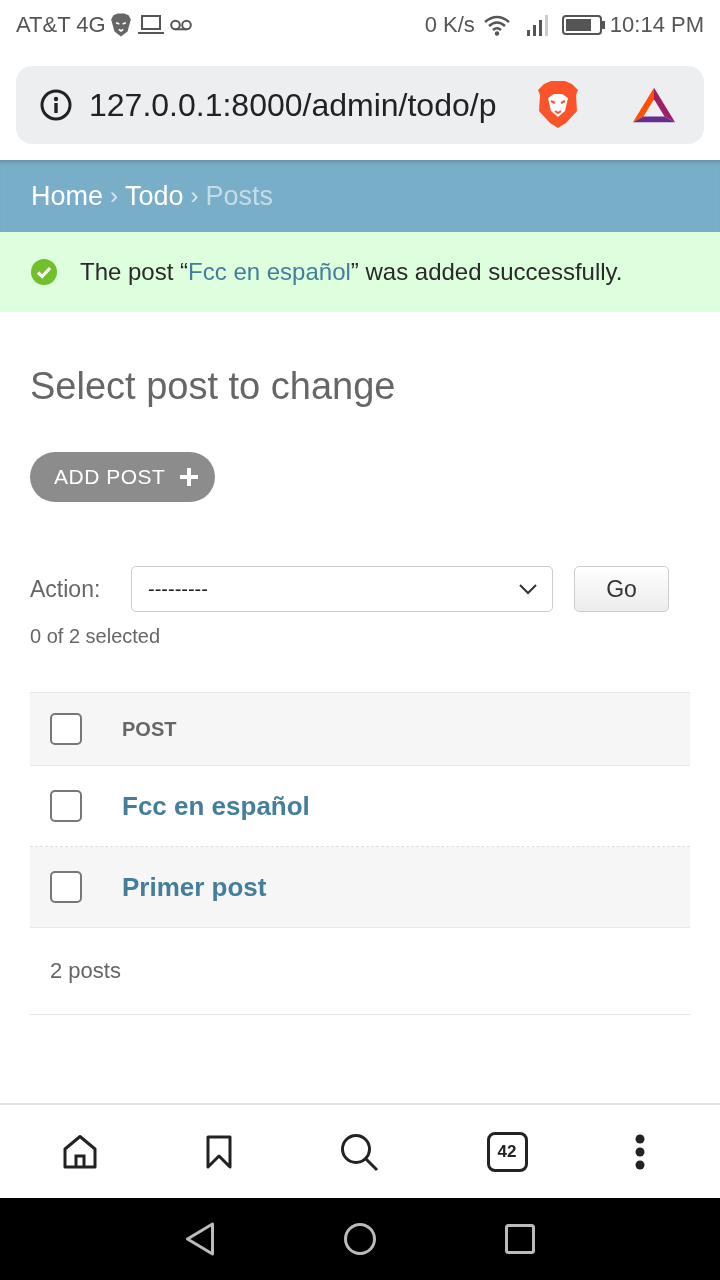 Image resolution: width=720 pixels, height=1280 pixels. Describe the element at coordinates (218, 1151) in the screenshot. I see `bookmark-icon` at that location.